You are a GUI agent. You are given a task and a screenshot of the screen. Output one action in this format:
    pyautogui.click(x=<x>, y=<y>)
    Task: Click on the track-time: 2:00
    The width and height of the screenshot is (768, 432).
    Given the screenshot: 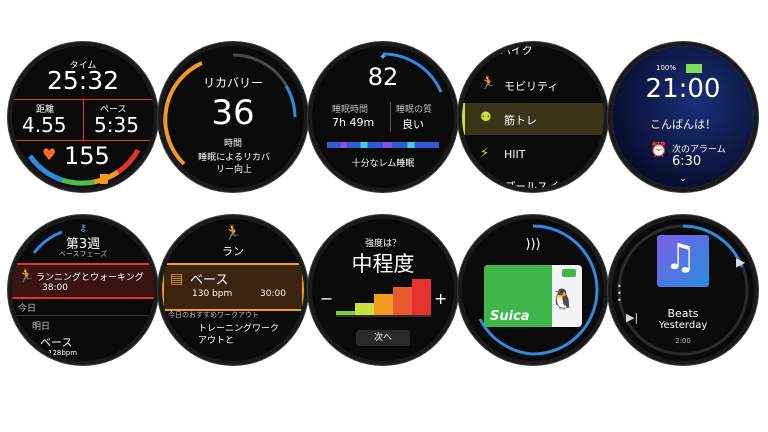 What is the action you would take?
    pyautogui.click(x=683, y=341)
    